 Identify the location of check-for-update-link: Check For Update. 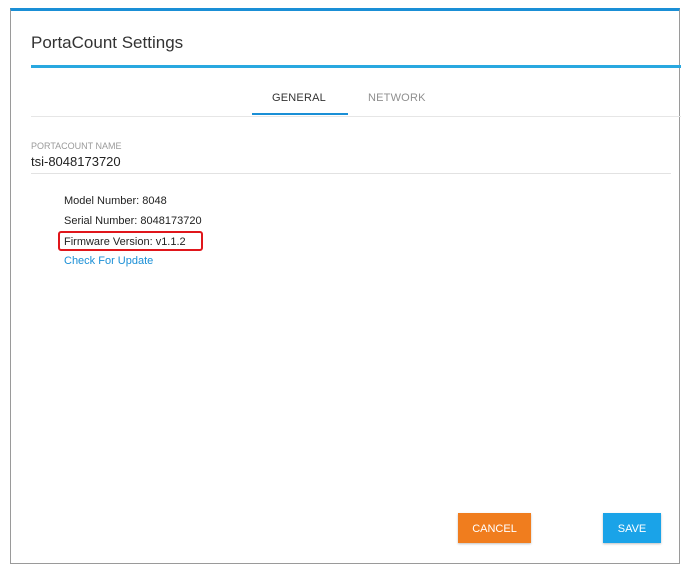
(108, 261).